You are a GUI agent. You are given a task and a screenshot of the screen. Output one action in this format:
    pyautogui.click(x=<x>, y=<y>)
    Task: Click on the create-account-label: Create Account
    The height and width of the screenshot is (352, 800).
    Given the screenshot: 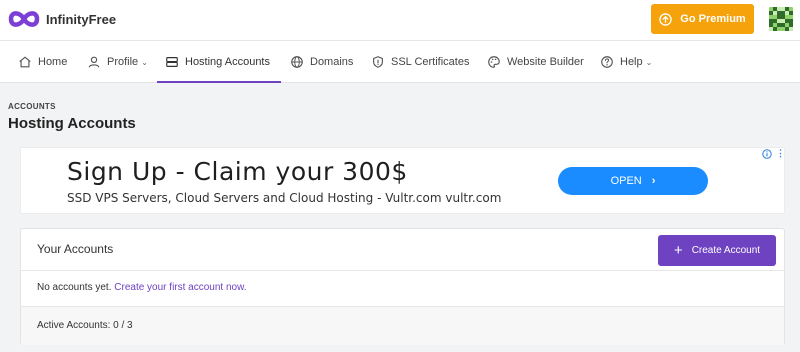 What is the action you would take?
    pyautogui.click(x=726, y=250)
    